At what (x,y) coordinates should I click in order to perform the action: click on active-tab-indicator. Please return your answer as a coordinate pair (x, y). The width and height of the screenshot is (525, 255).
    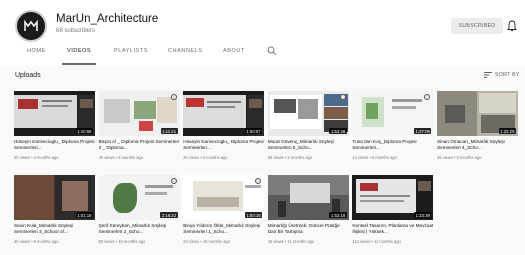
    Looking at the image, I should click on (79, 64).